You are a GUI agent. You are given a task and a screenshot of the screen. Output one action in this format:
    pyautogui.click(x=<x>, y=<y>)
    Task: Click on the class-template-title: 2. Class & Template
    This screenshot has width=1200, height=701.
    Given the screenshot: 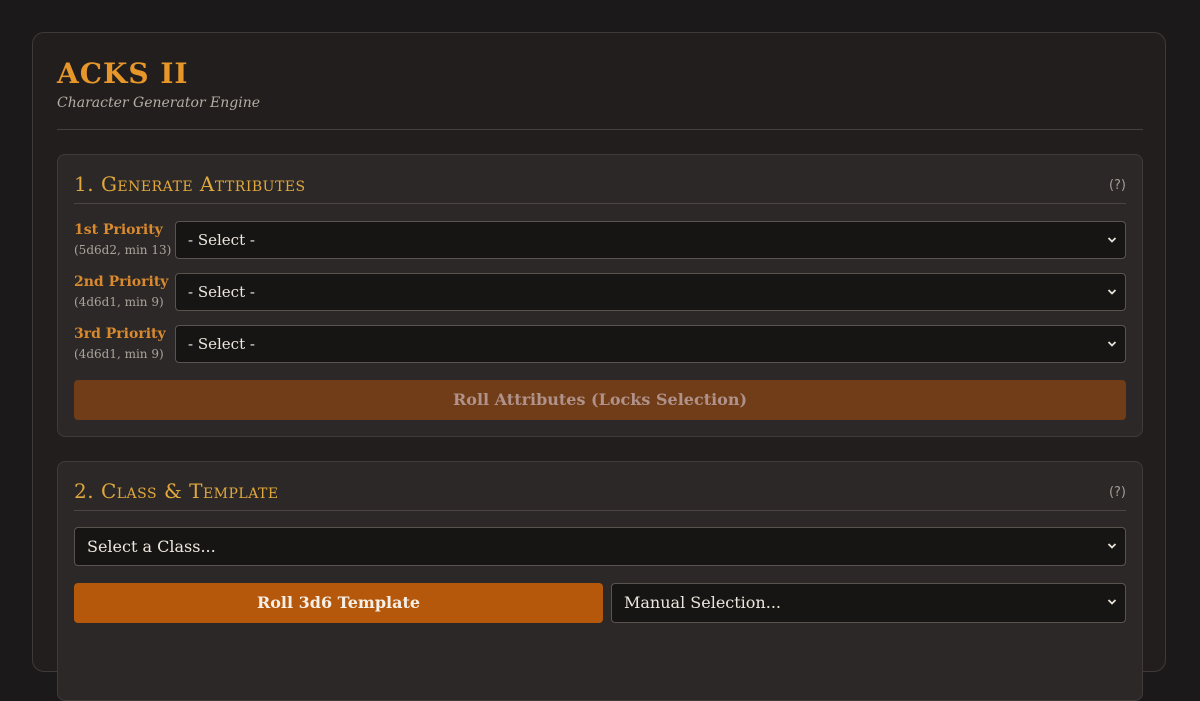 What is the action you would take?
    pyautogui.click(x=176, y=491)
    